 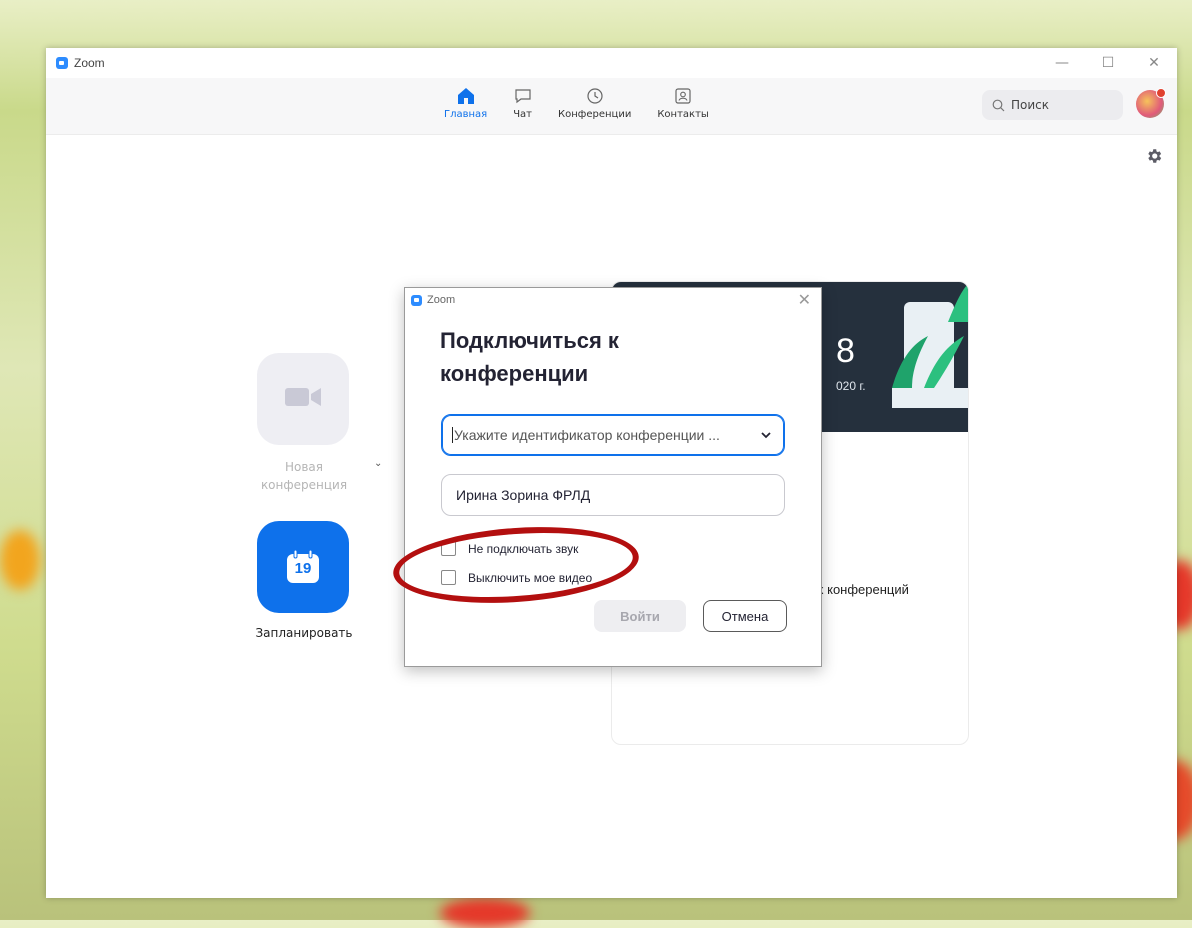 I want to click on window-titlebar: Zoom — ☐ ✕, so click(x=611, y=63).